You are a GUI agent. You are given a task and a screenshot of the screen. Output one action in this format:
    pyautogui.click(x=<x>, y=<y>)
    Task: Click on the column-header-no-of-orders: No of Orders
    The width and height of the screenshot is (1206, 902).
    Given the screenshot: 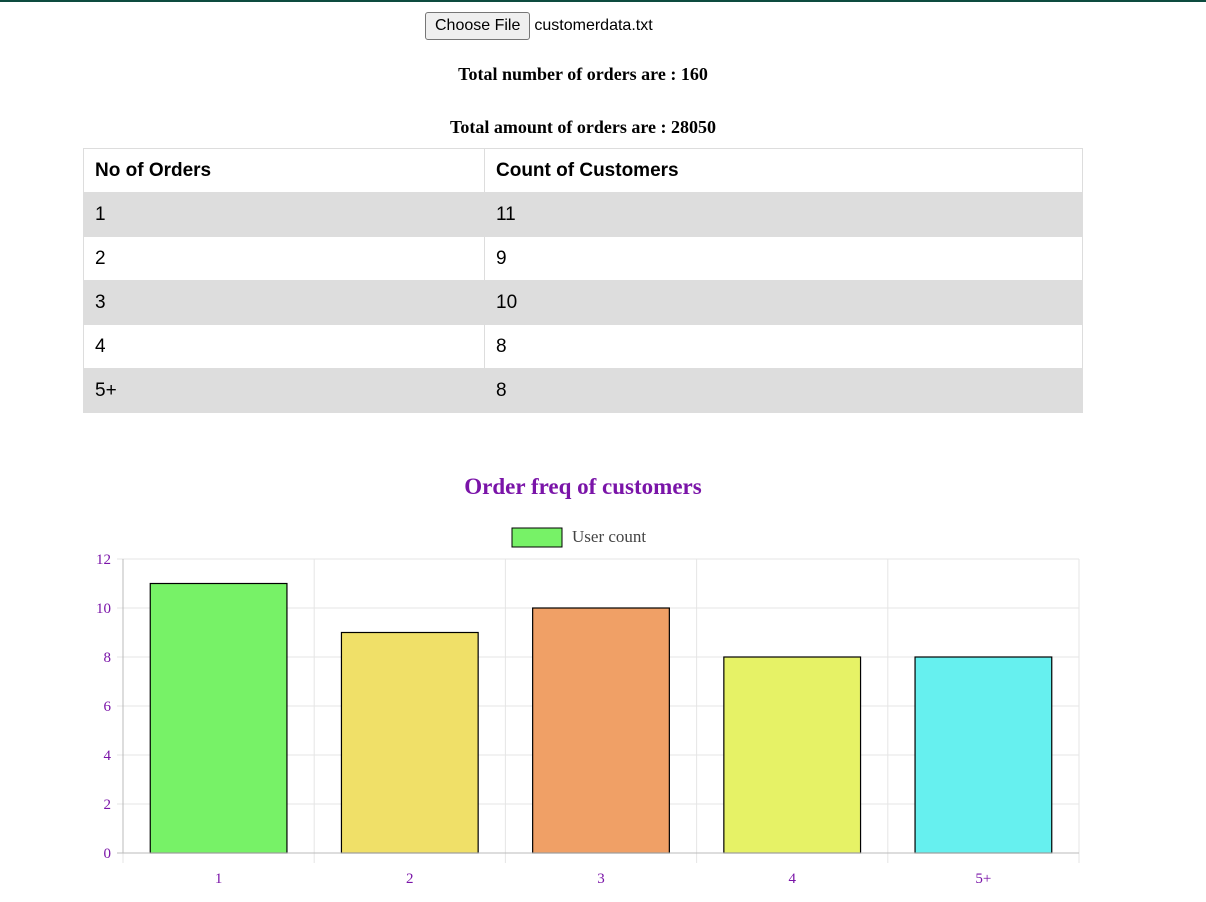 What is the action you would take?
    pyautogui.click(x=284, y=170)
    